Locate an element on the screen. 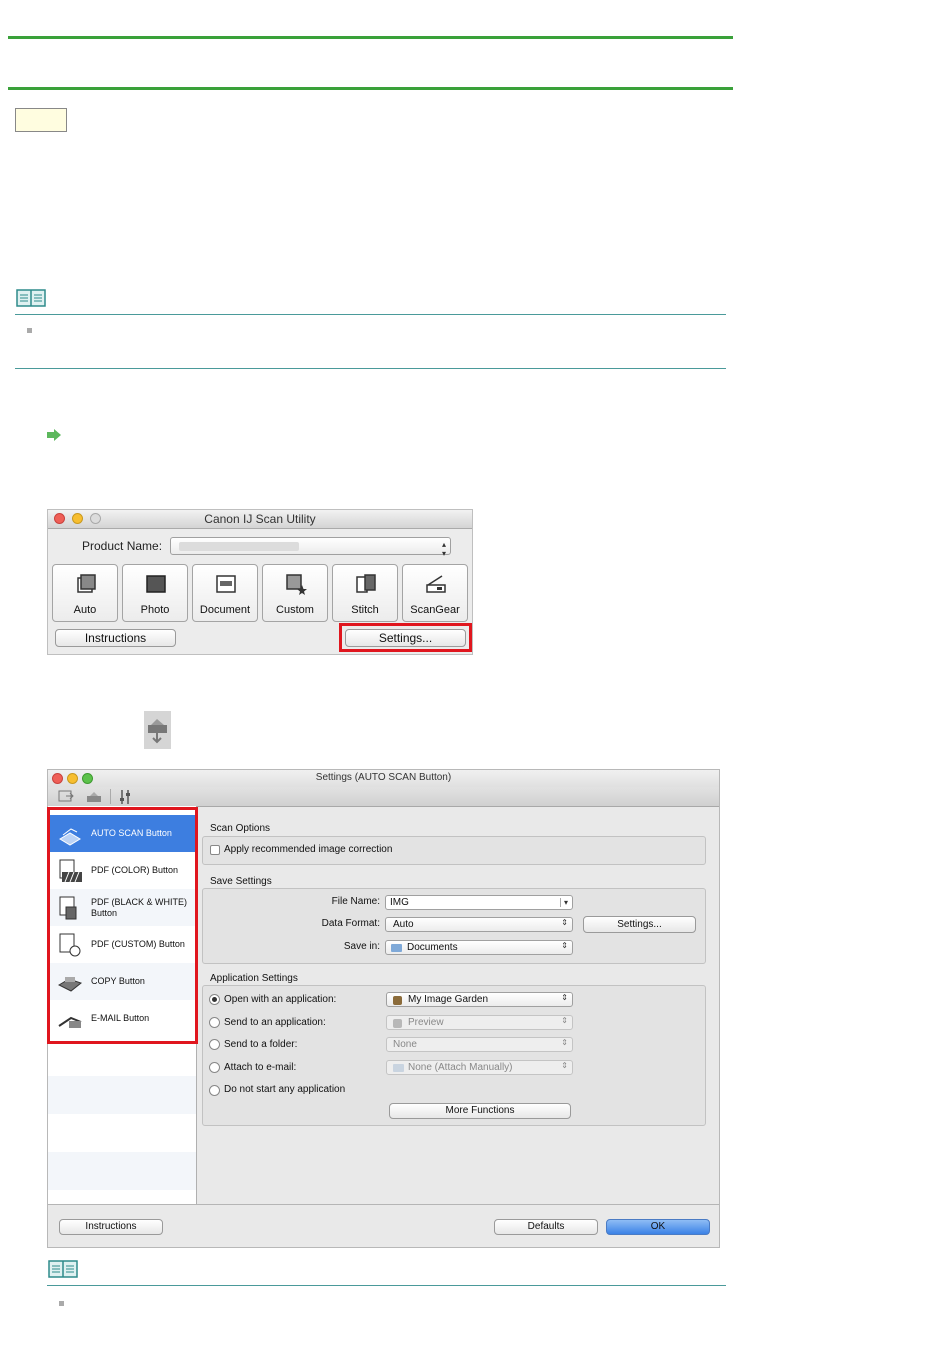 The image size is (950, 1360). custom-star-icon is located at coordinates (296, 584).